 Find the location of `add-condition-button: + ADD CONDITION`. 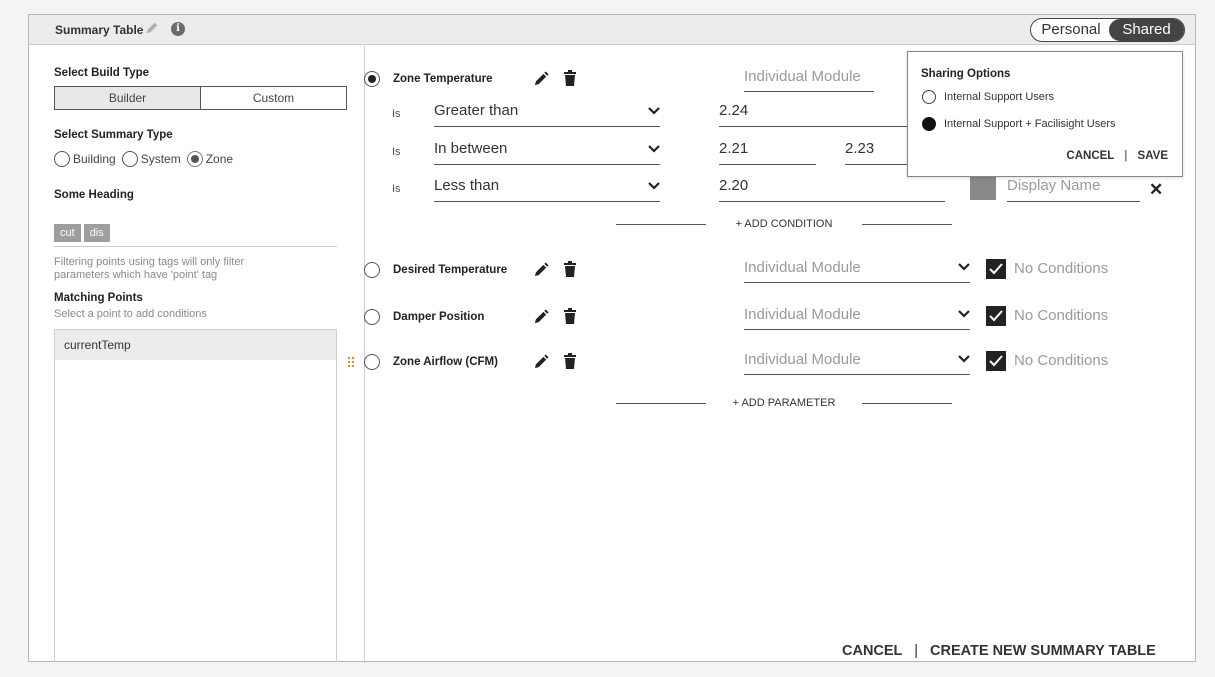

add-condition-button: + ADD CONDITION is located at coordinates (784, 225).